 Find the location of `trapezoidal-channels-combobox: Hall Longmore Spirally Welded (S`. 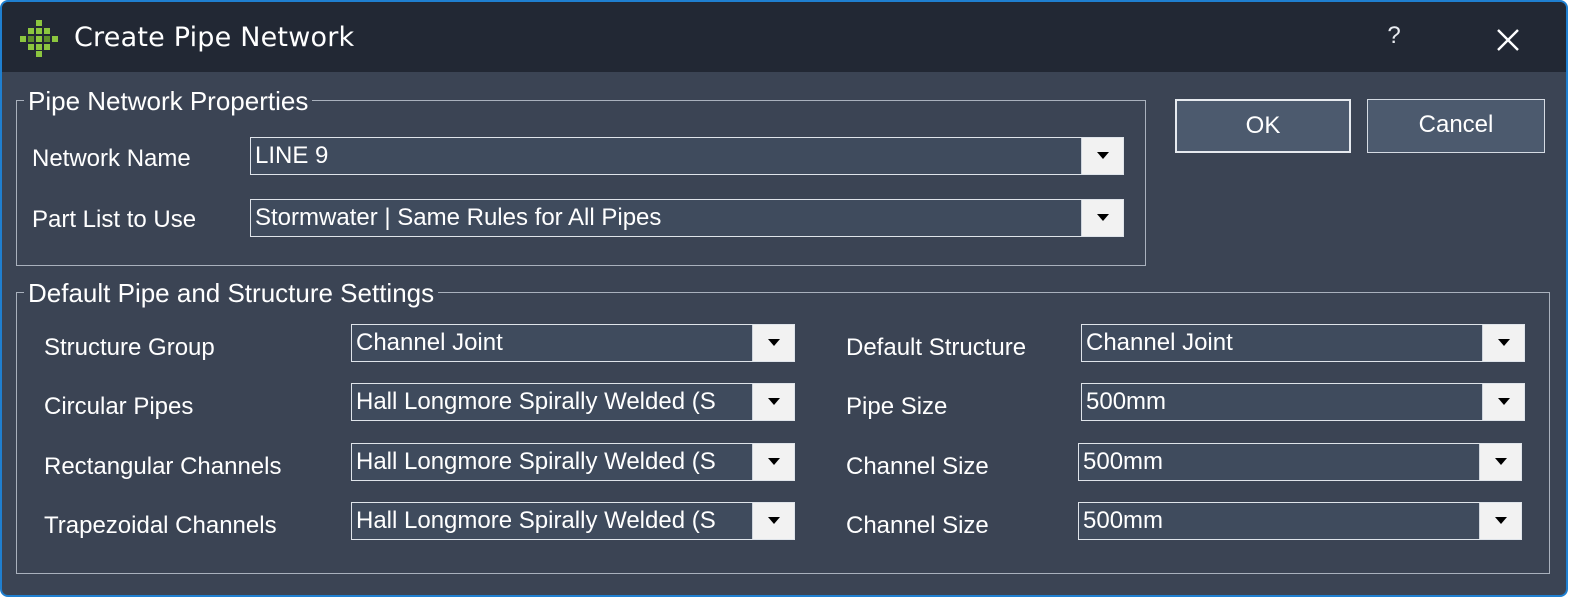

trapezoidal-channels-combobox: Hall Longmore Spirally Welded (S is located at coordinates (573, 521).